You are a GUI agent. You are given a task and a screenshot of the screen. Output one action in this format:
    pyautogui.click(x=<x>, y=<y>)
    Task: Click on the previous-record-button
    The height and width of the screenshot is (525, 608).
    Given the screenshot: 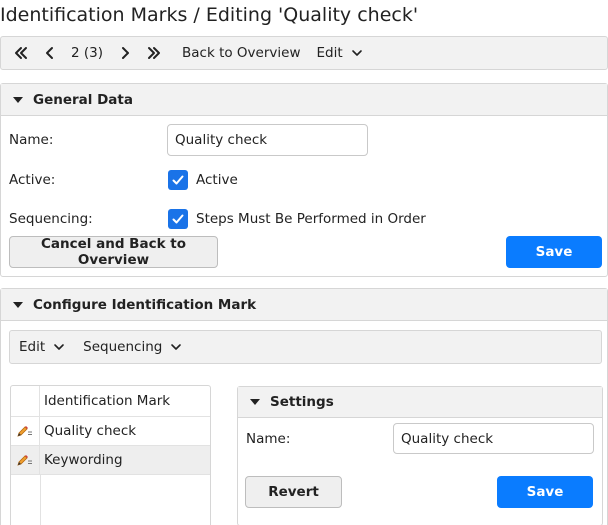 What is the action you would take?
    pyautogui.click(x=50, y=53)
    